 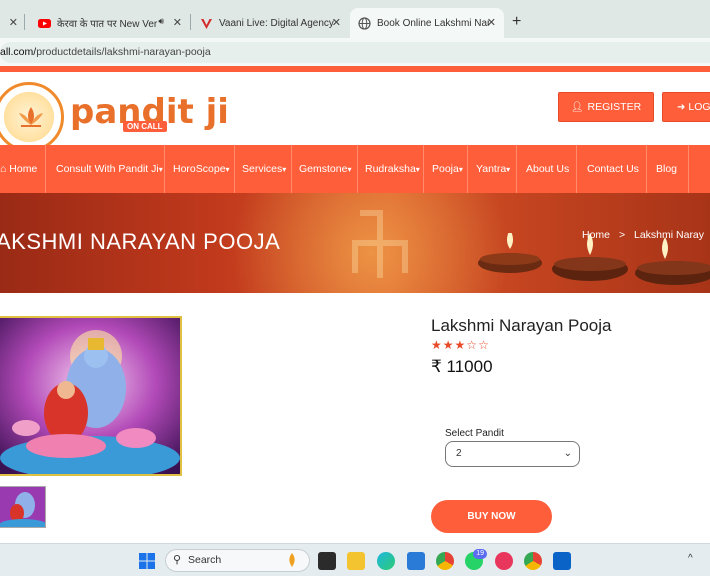 I want to click on home-icon: ⌂, so click(x=3, y=169).